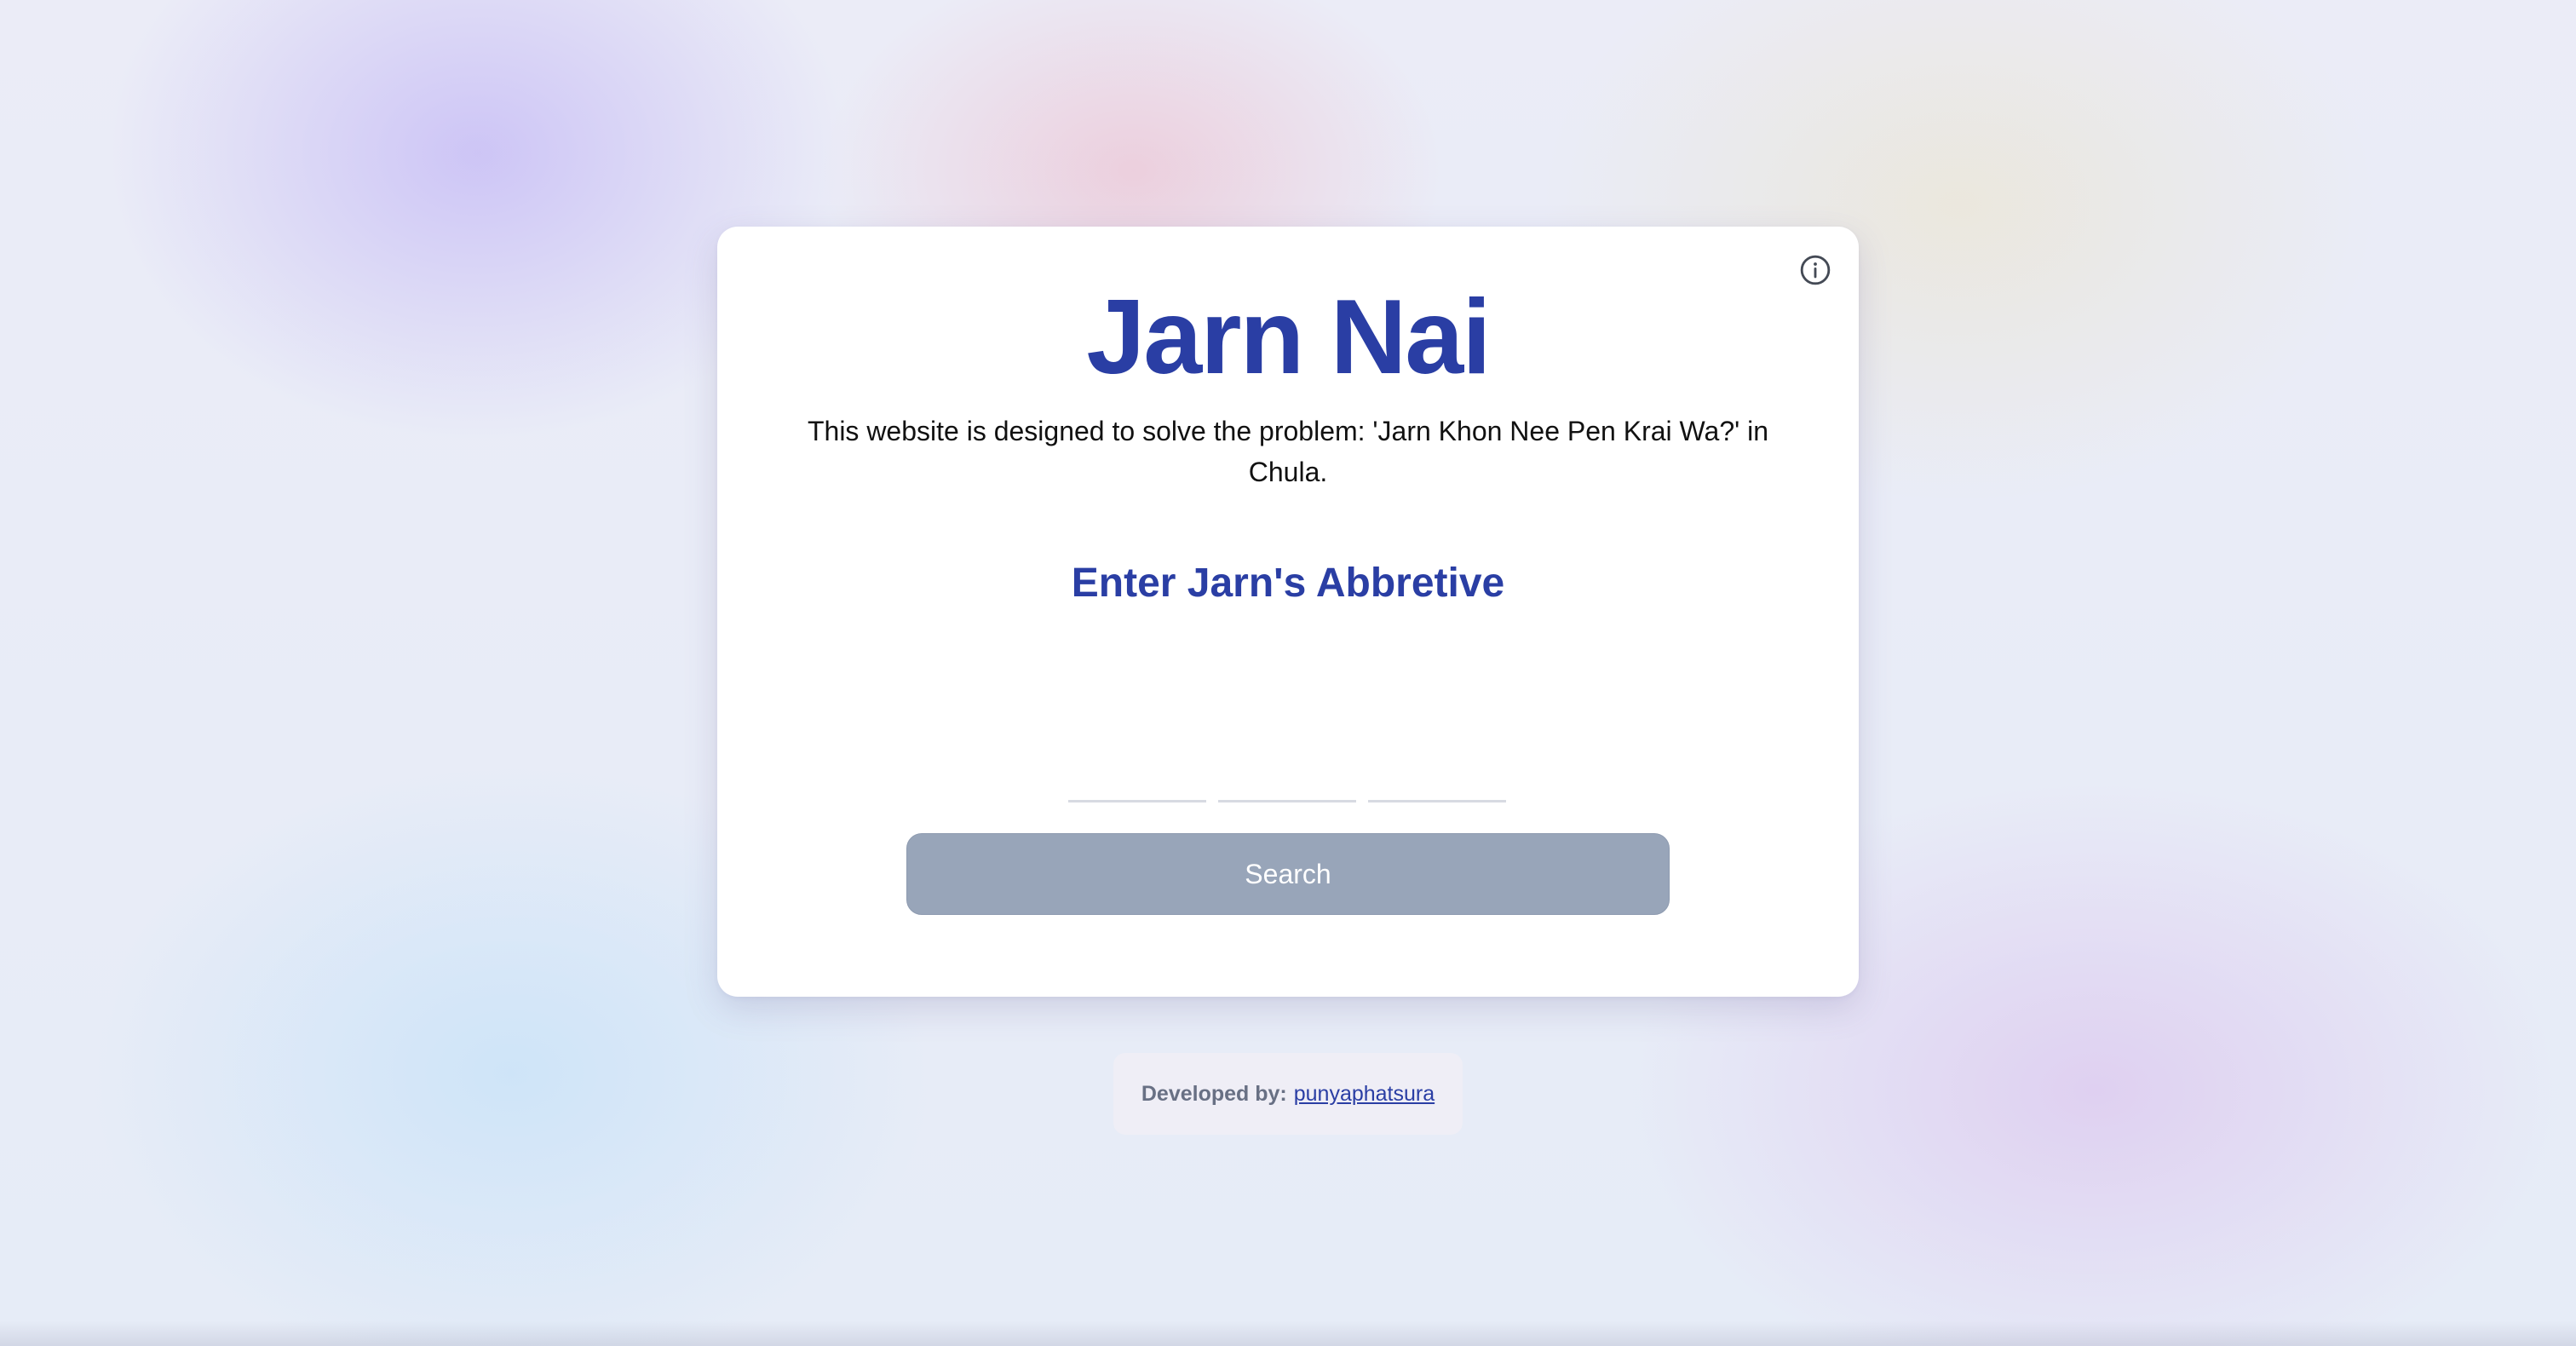 The image size is (2576, 1346). I want to click on bottom-edge-shadow, so click(1288, 1333).